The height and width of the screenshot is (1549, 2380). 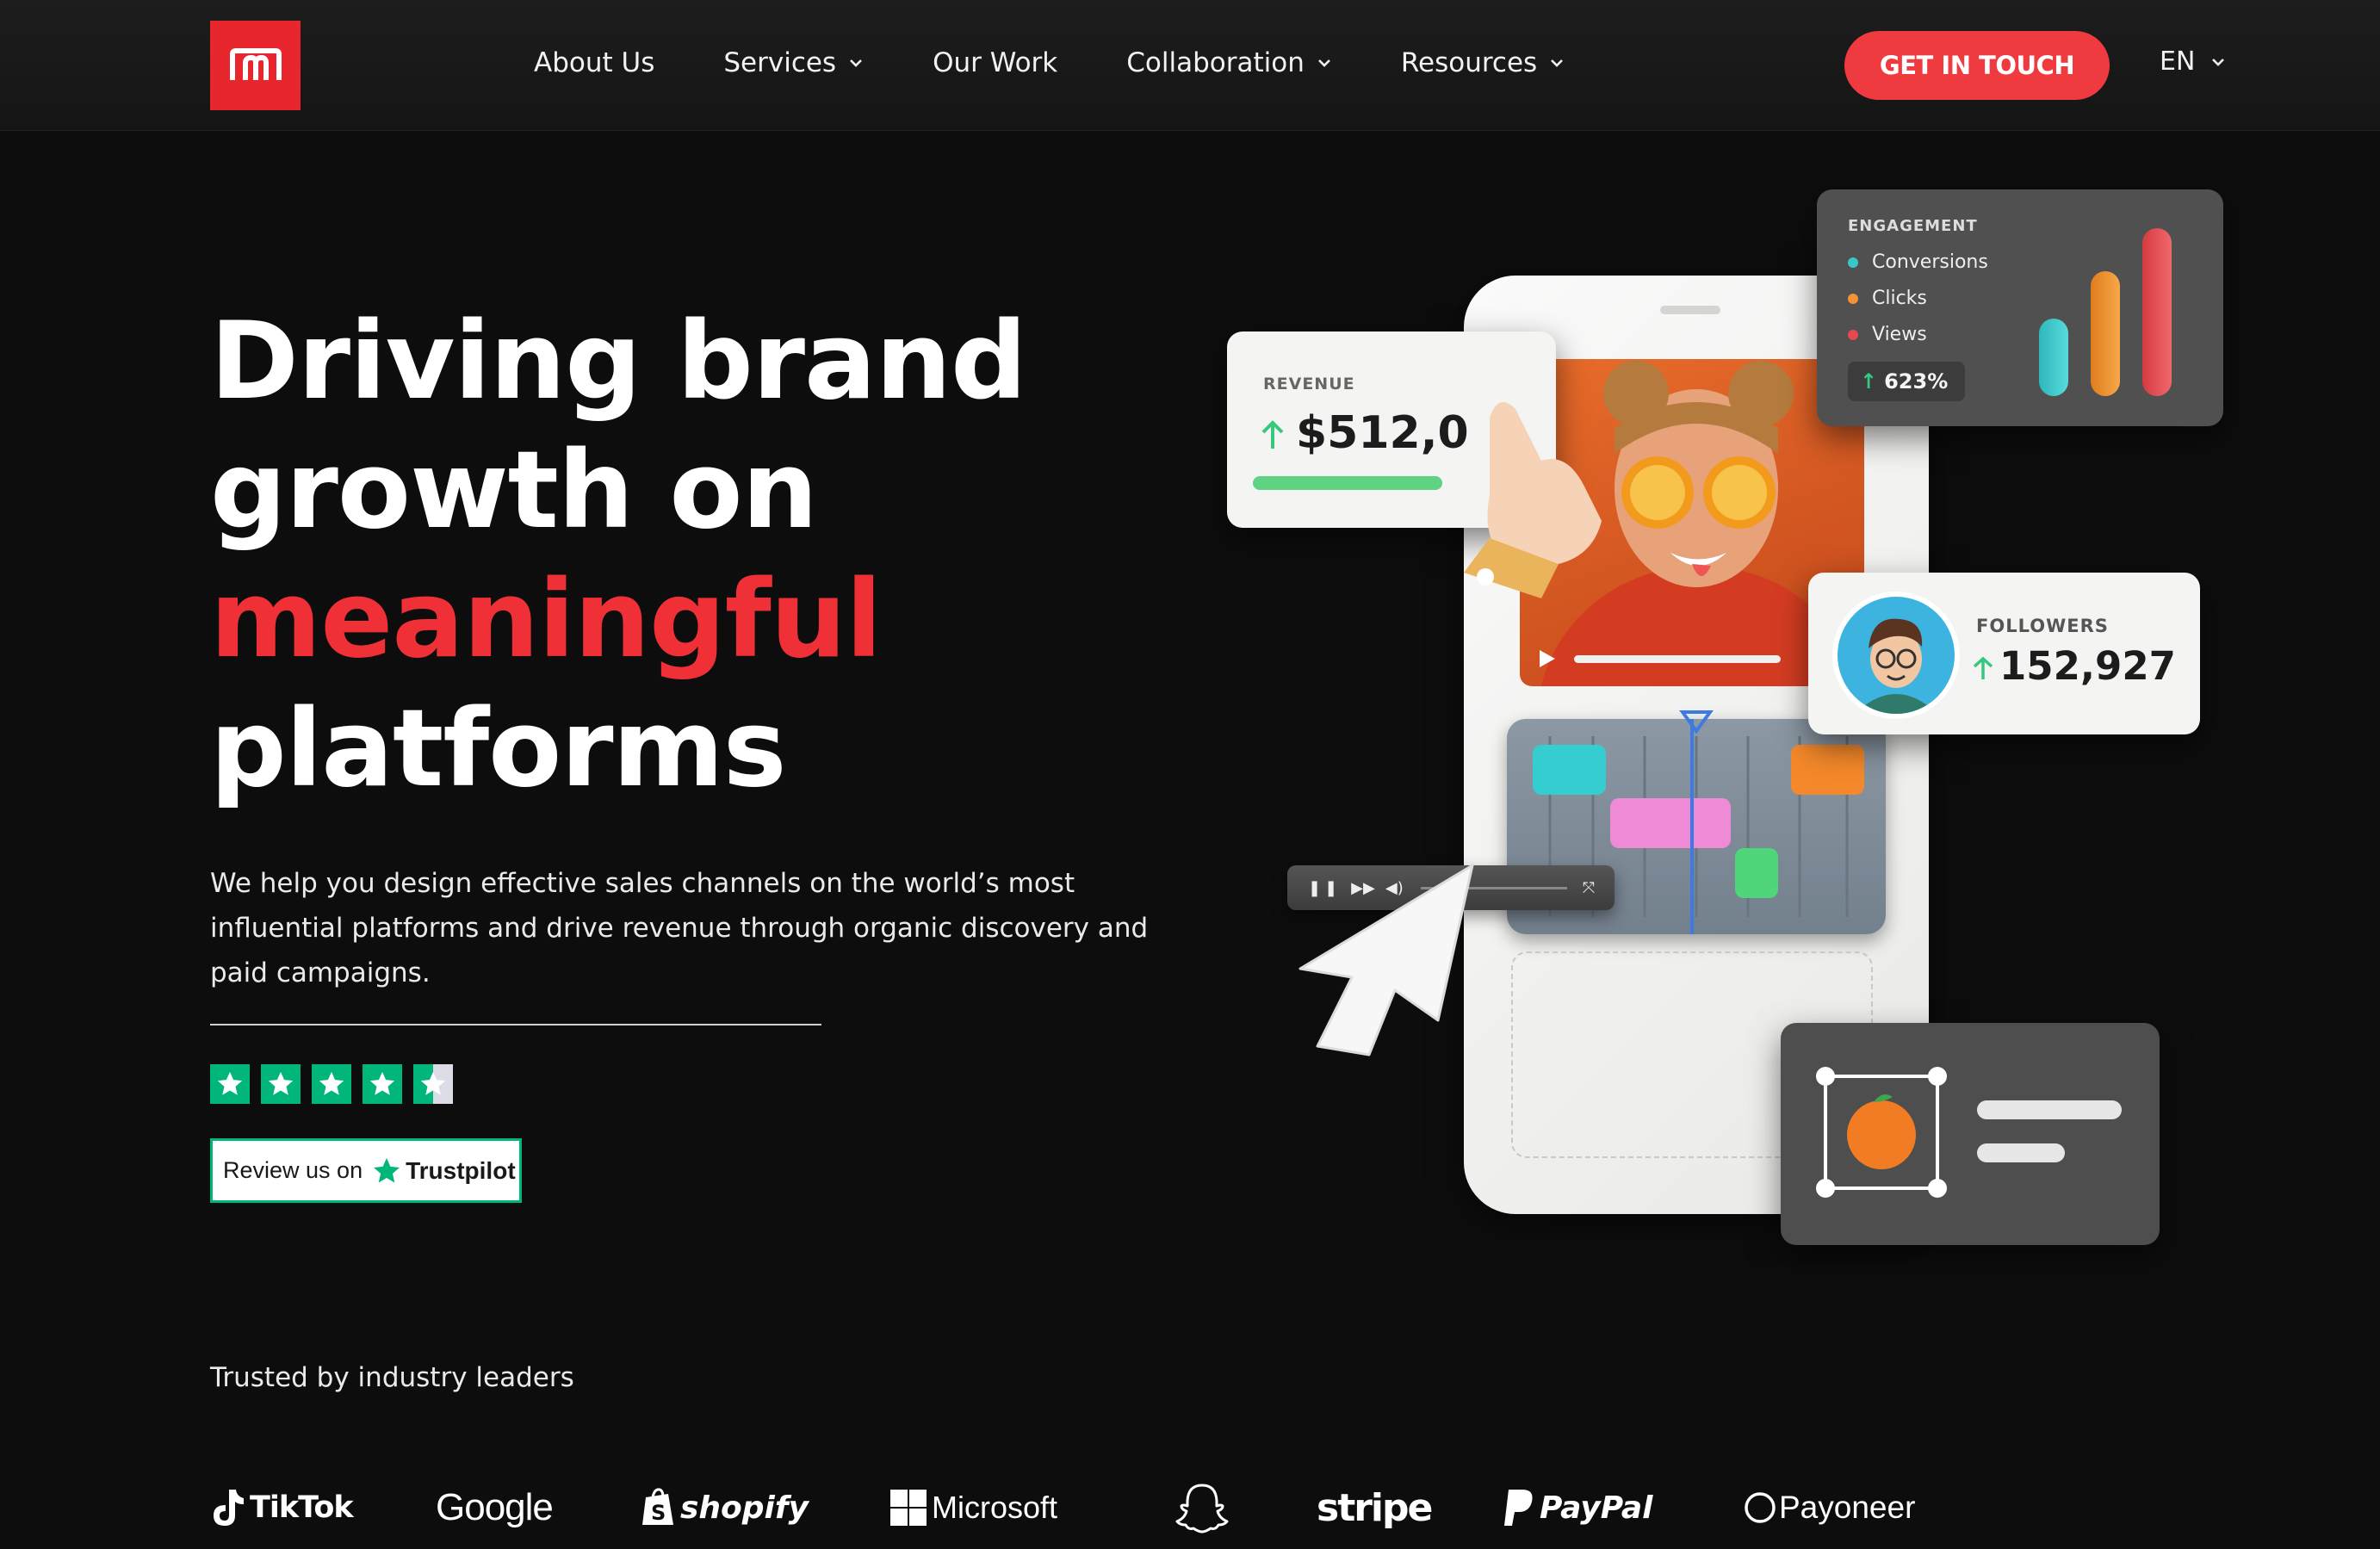 What do you see at coordinates (1309, 384) in the screenshot?
I see `revenue-label: REVENUE` at bounding box center [1309, 384].